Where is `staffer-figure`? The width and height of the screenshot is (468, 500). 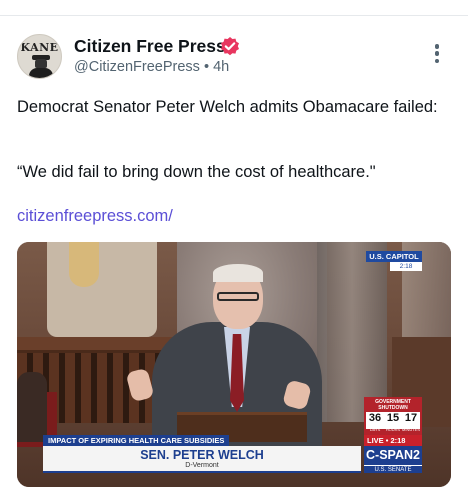 staffer-figure is located at coordinates (102, 289).